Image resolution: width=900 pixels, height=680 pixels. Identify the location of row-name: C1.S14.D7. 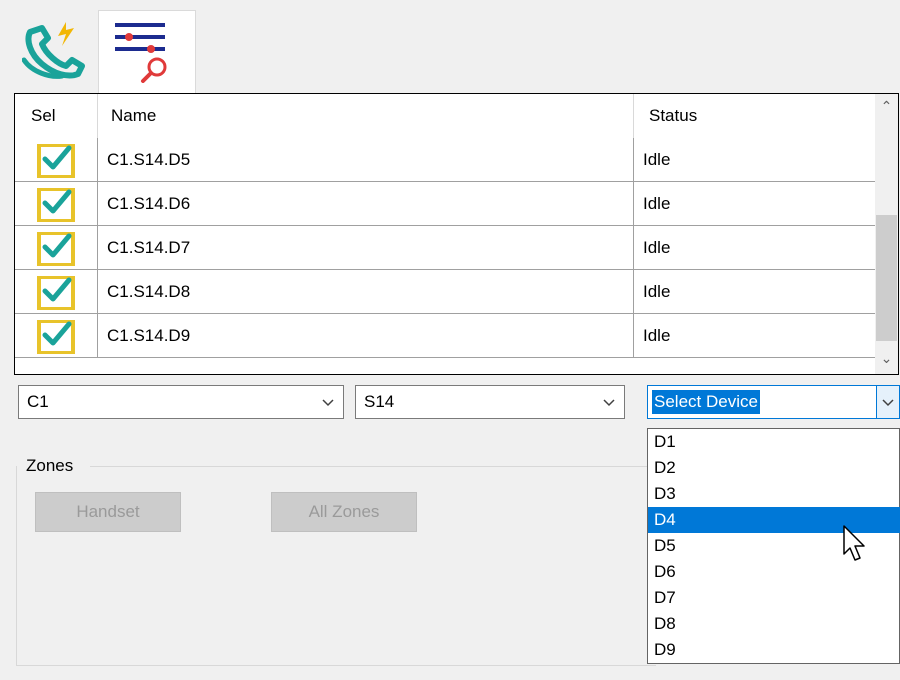
(149, 247).